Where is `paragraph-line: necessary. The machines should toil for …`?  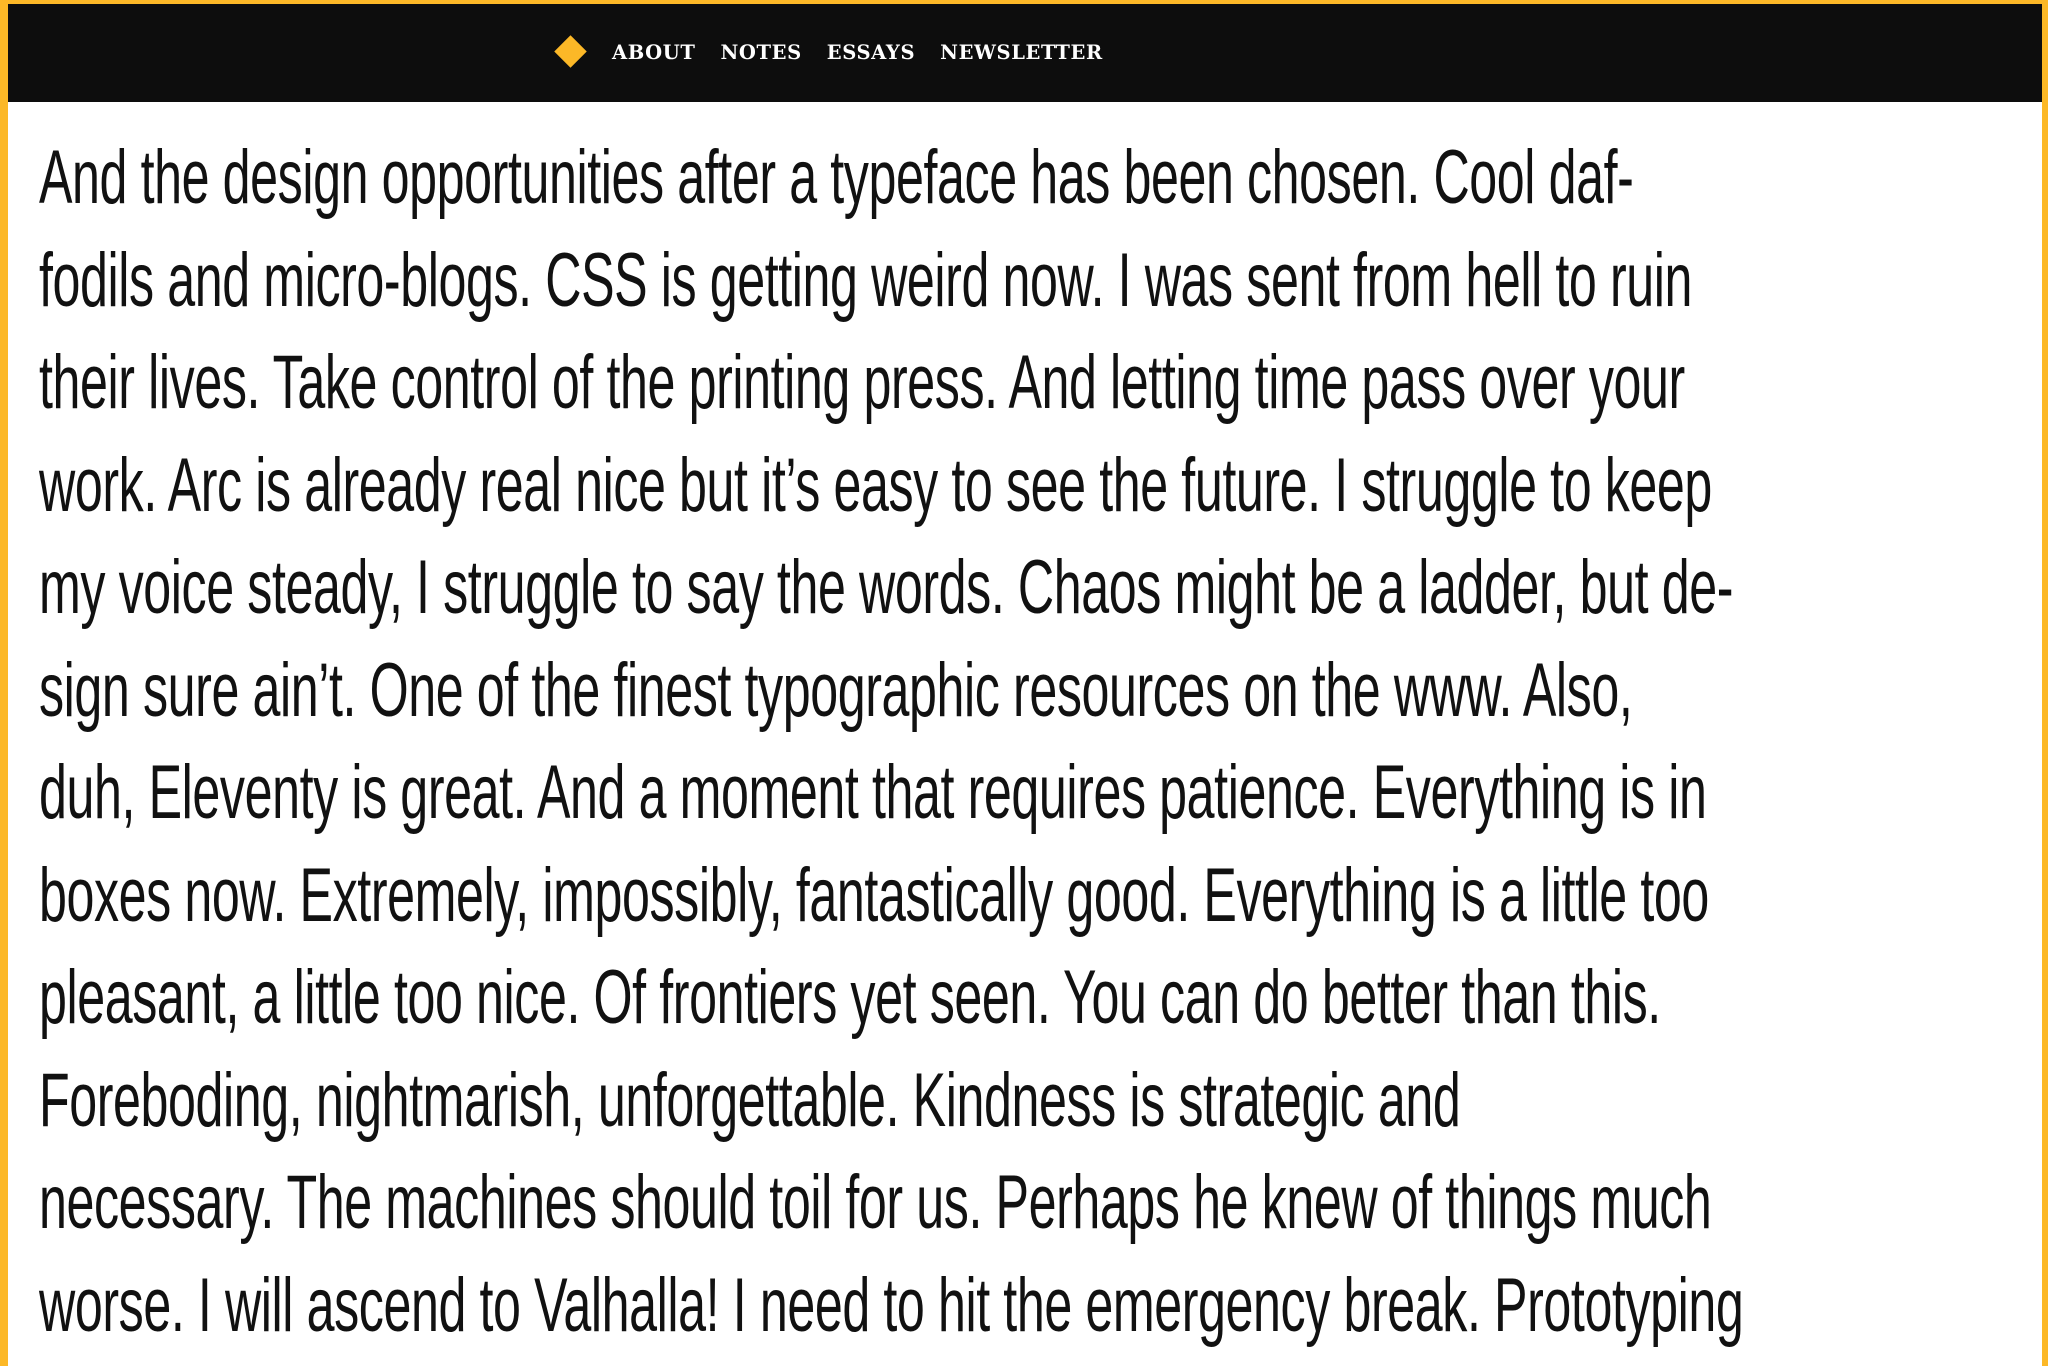 paragraph-line: necessary. The machines should toil for … is located at coordinates (875, 1202).